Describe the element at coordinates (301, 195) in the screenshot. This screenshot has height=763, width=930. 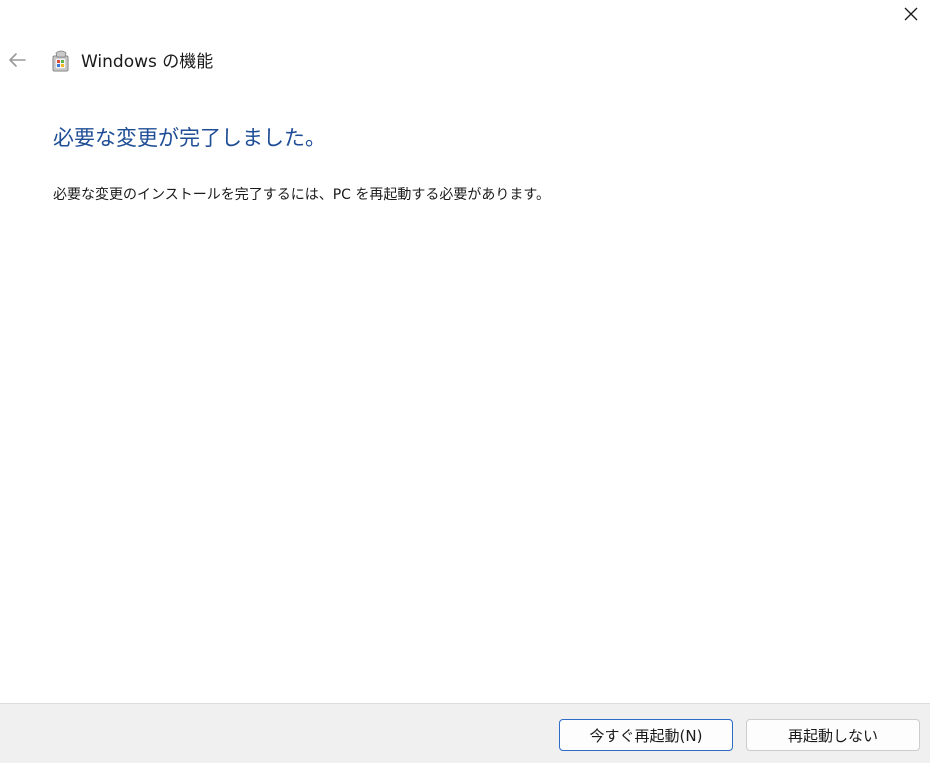
I see `restart-message: 必要な変更のインストールを完了するには、PC を再起動する必要があります。` at that location.